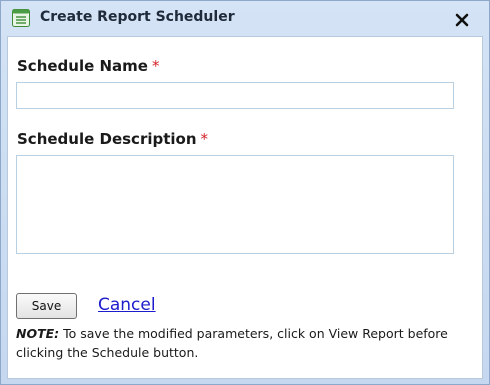  Describe the element at coordinates (137, 17) in the screenshot. I see `dialog-title: Create Report Scheduler` at that location.